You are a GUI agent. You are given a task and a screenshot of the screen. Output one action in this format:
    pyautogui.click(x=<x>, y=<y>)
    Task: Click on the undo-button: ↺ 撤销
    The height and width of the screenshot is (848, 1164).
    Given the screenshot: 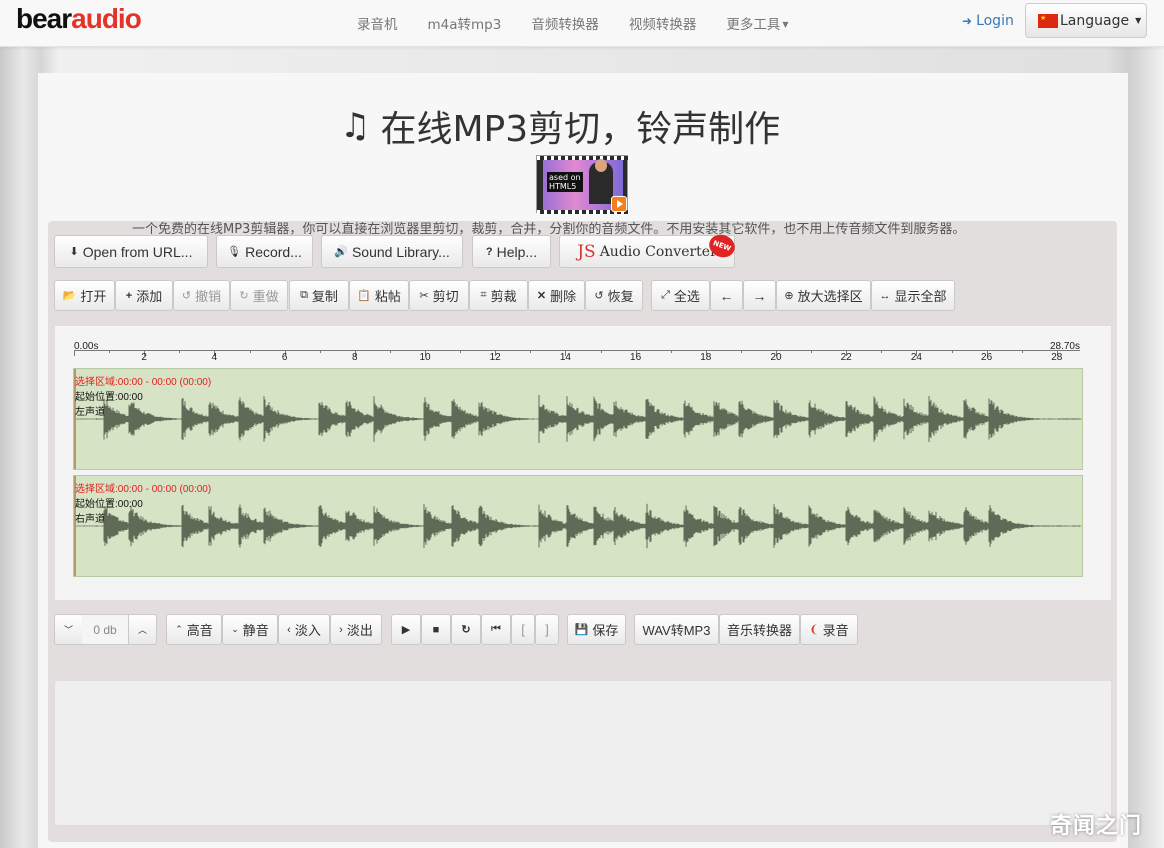 What is the action you would take?
    pyautogui.click(x=201, y=295)
    